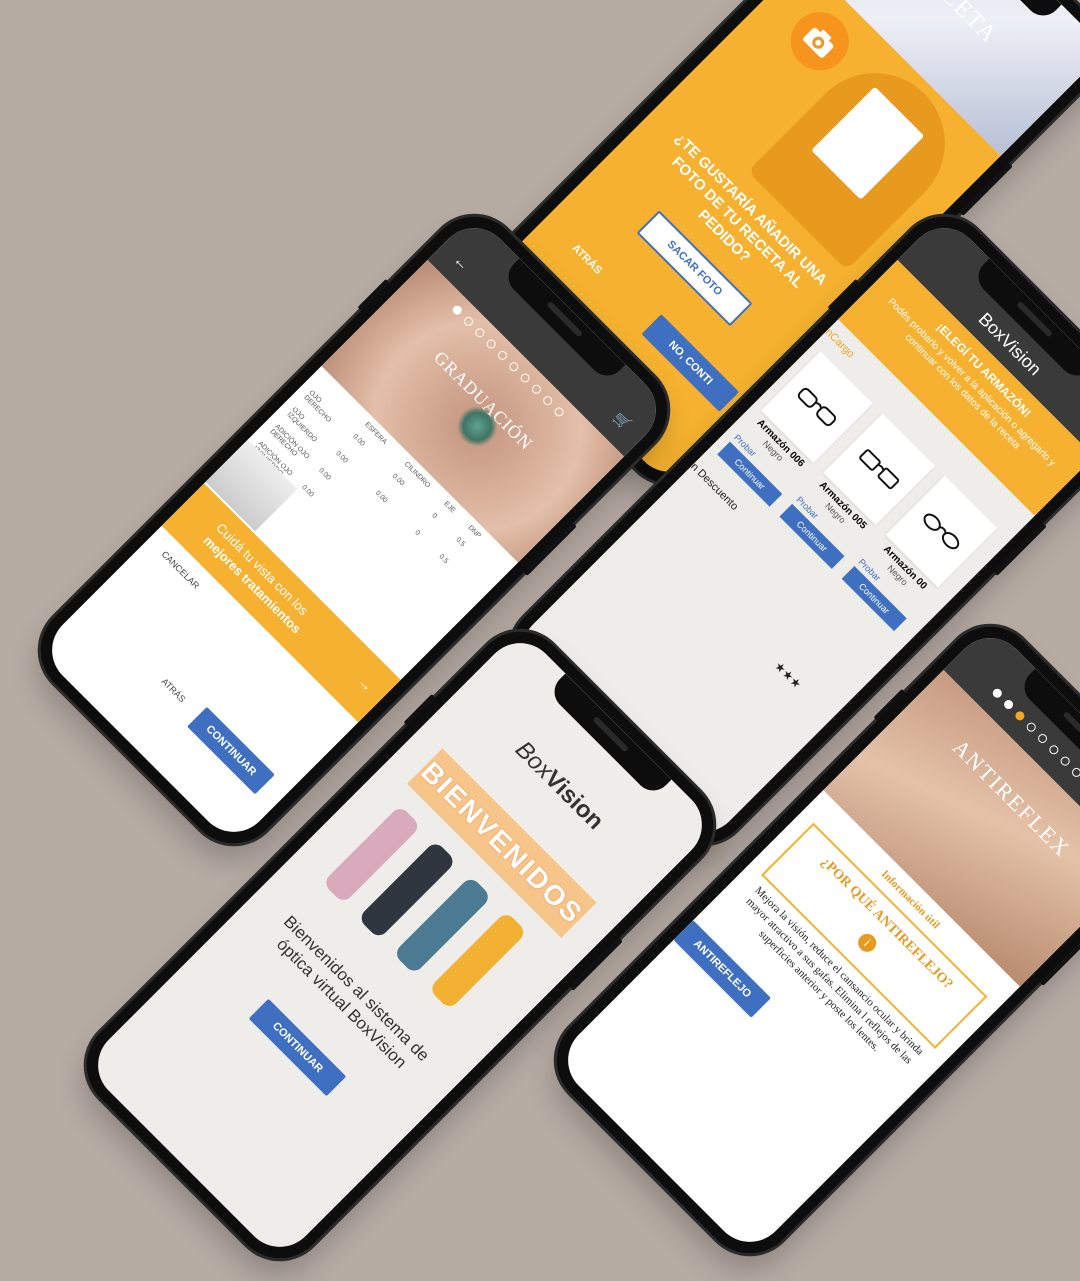 This screenshot has width=1080, height=1281. What do you see at coordinates (231, 750) in the screenshot?
I see `graduacion-continue-button: CONTINUAR` at bounding box center [231, 750].